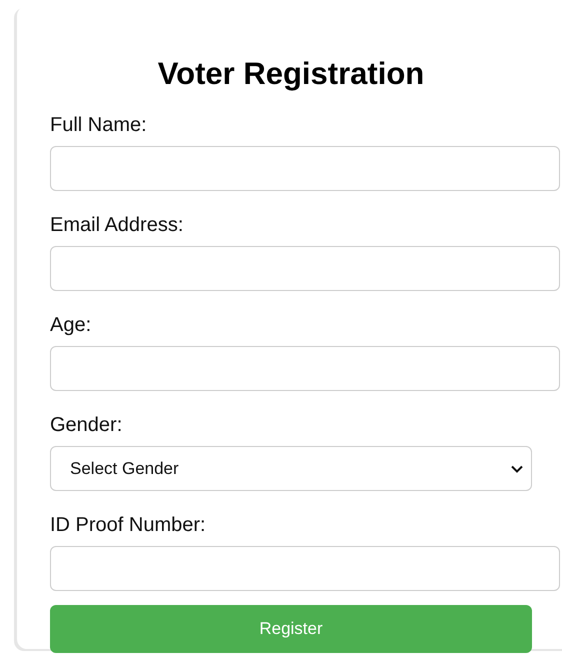  I want to click on chevron-down-icon, so click(517, 468).